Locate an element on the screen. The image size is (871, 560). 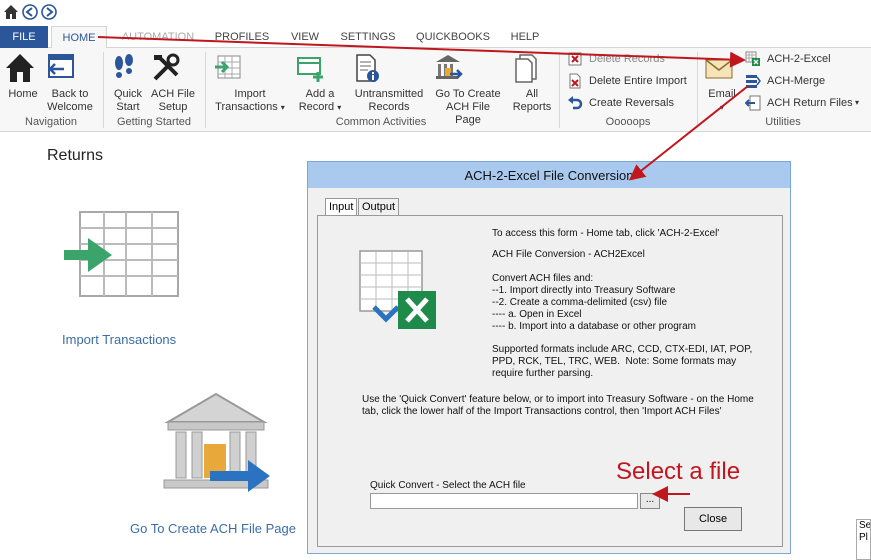
annotation-select-file: Select a file is located at coordinates (678, 471).